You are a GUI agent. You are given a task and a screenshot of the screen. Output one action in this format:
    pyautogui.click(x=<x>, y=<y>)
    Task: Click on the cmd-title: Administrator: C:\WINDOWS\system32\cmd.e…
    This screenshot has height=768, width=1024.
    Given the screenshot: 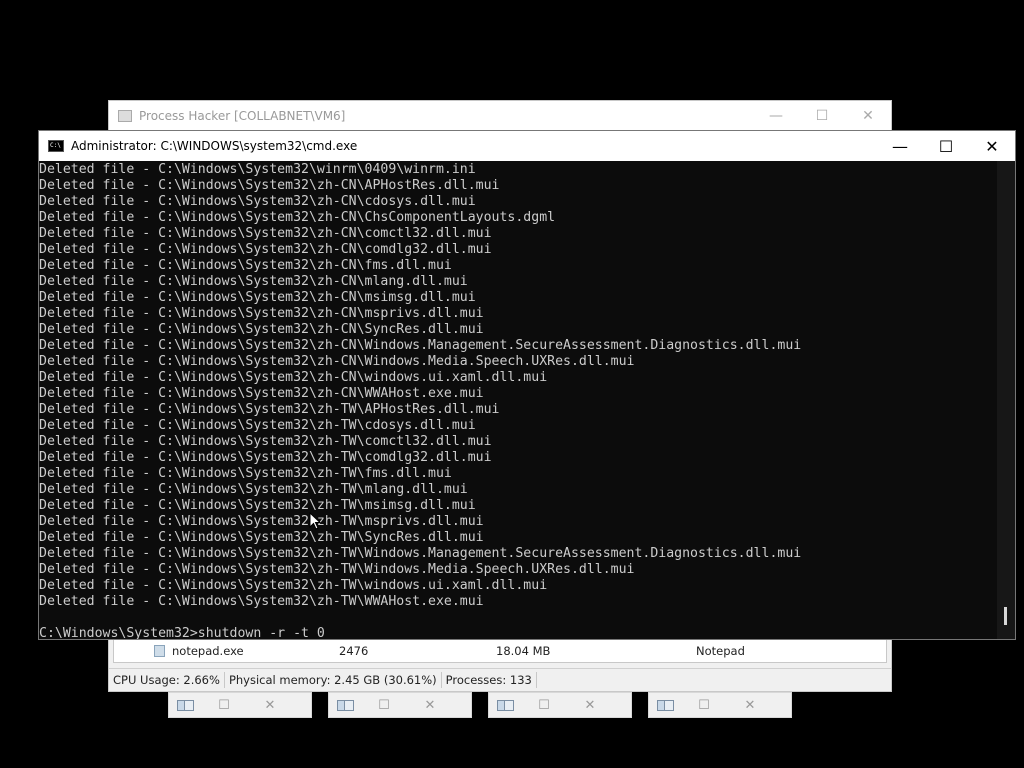 What is the action you would take?
    pyautogui.click(x=214, y=146)
    